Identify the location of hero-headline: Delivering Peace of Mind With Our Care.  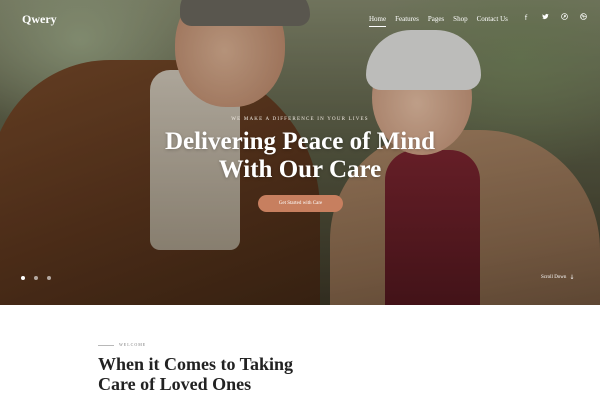
(300, 156).